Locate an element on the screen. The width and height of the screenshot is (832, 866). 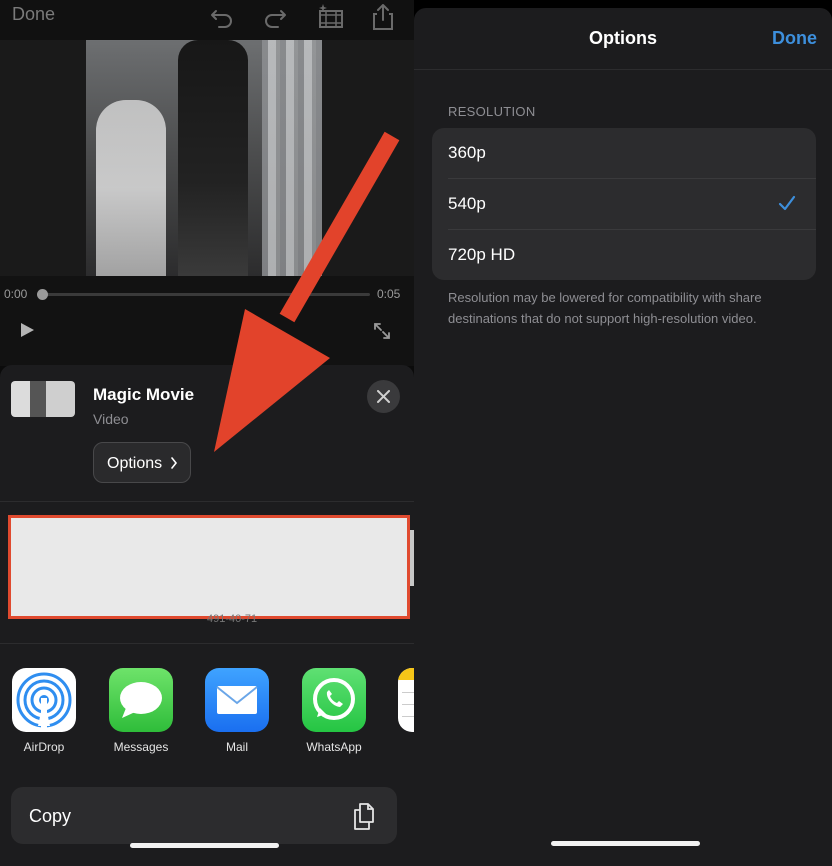
resolution-label: 540p is located at coordinates (467, 203).